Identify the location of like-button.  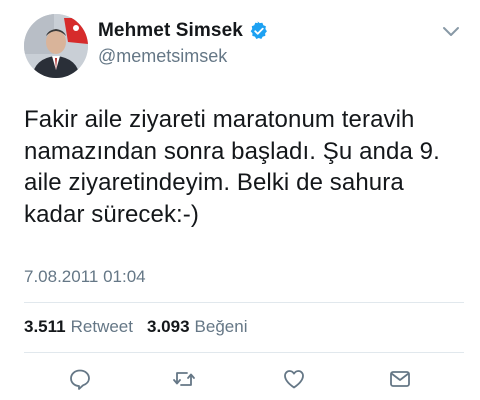
(294, 379).